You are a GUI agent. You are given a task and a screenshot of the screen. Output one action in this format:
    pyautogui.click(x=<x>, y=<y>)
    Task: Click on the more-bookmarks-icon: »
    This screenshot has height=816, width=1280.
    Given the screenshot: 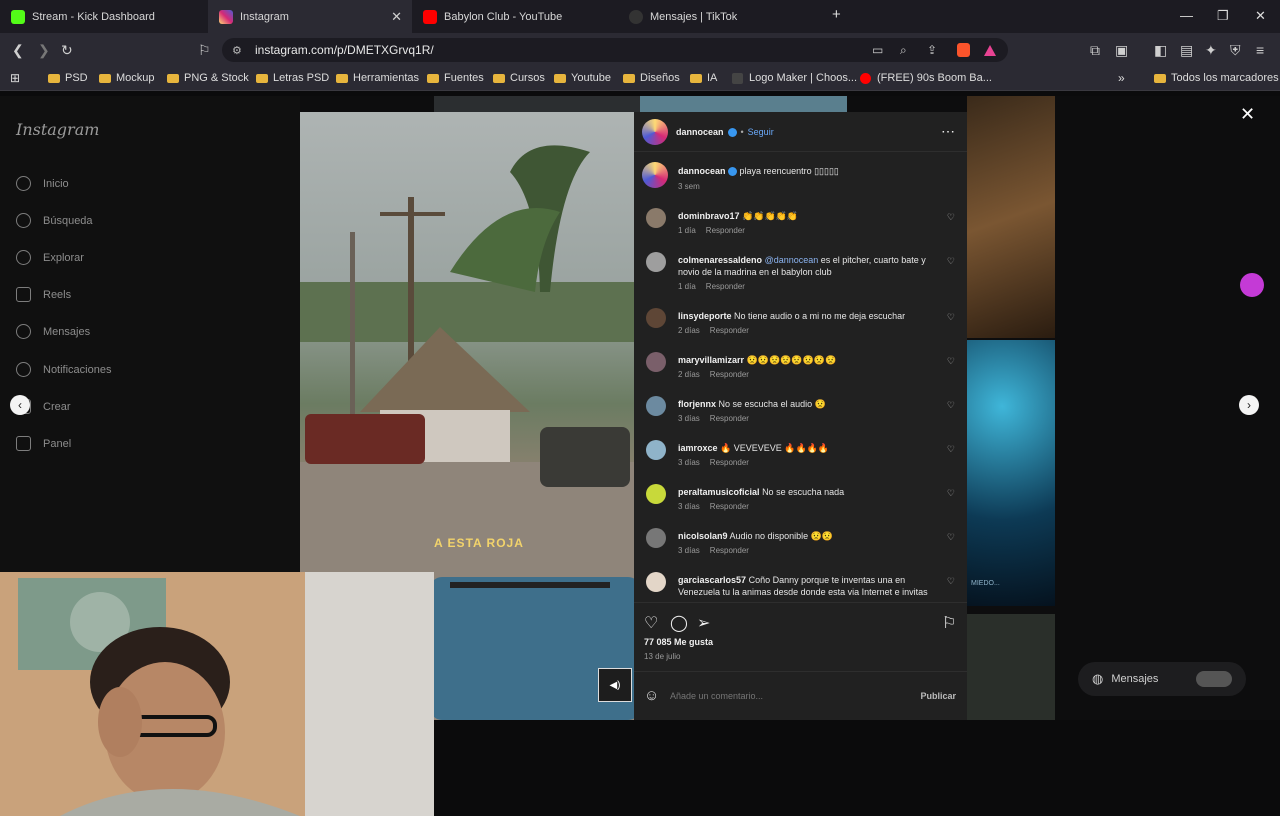 What is the action you would take?
    pyautogui.click(x=1121, y=78)
    